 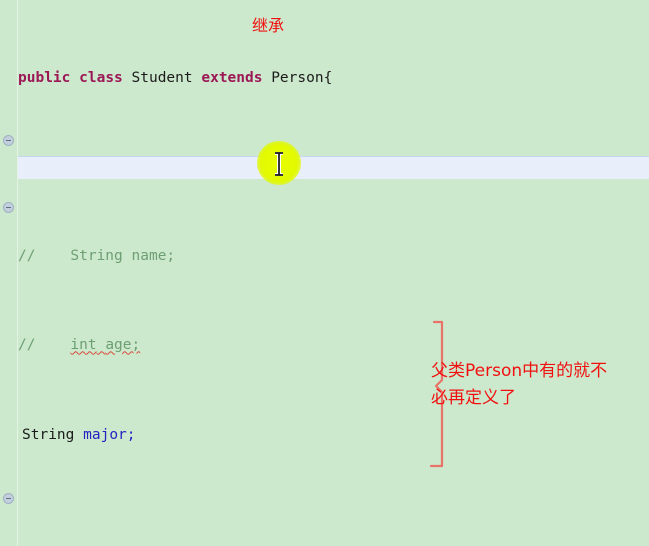 I want to click on annotation-inheritance: 继承, so click(x=268, y=25).